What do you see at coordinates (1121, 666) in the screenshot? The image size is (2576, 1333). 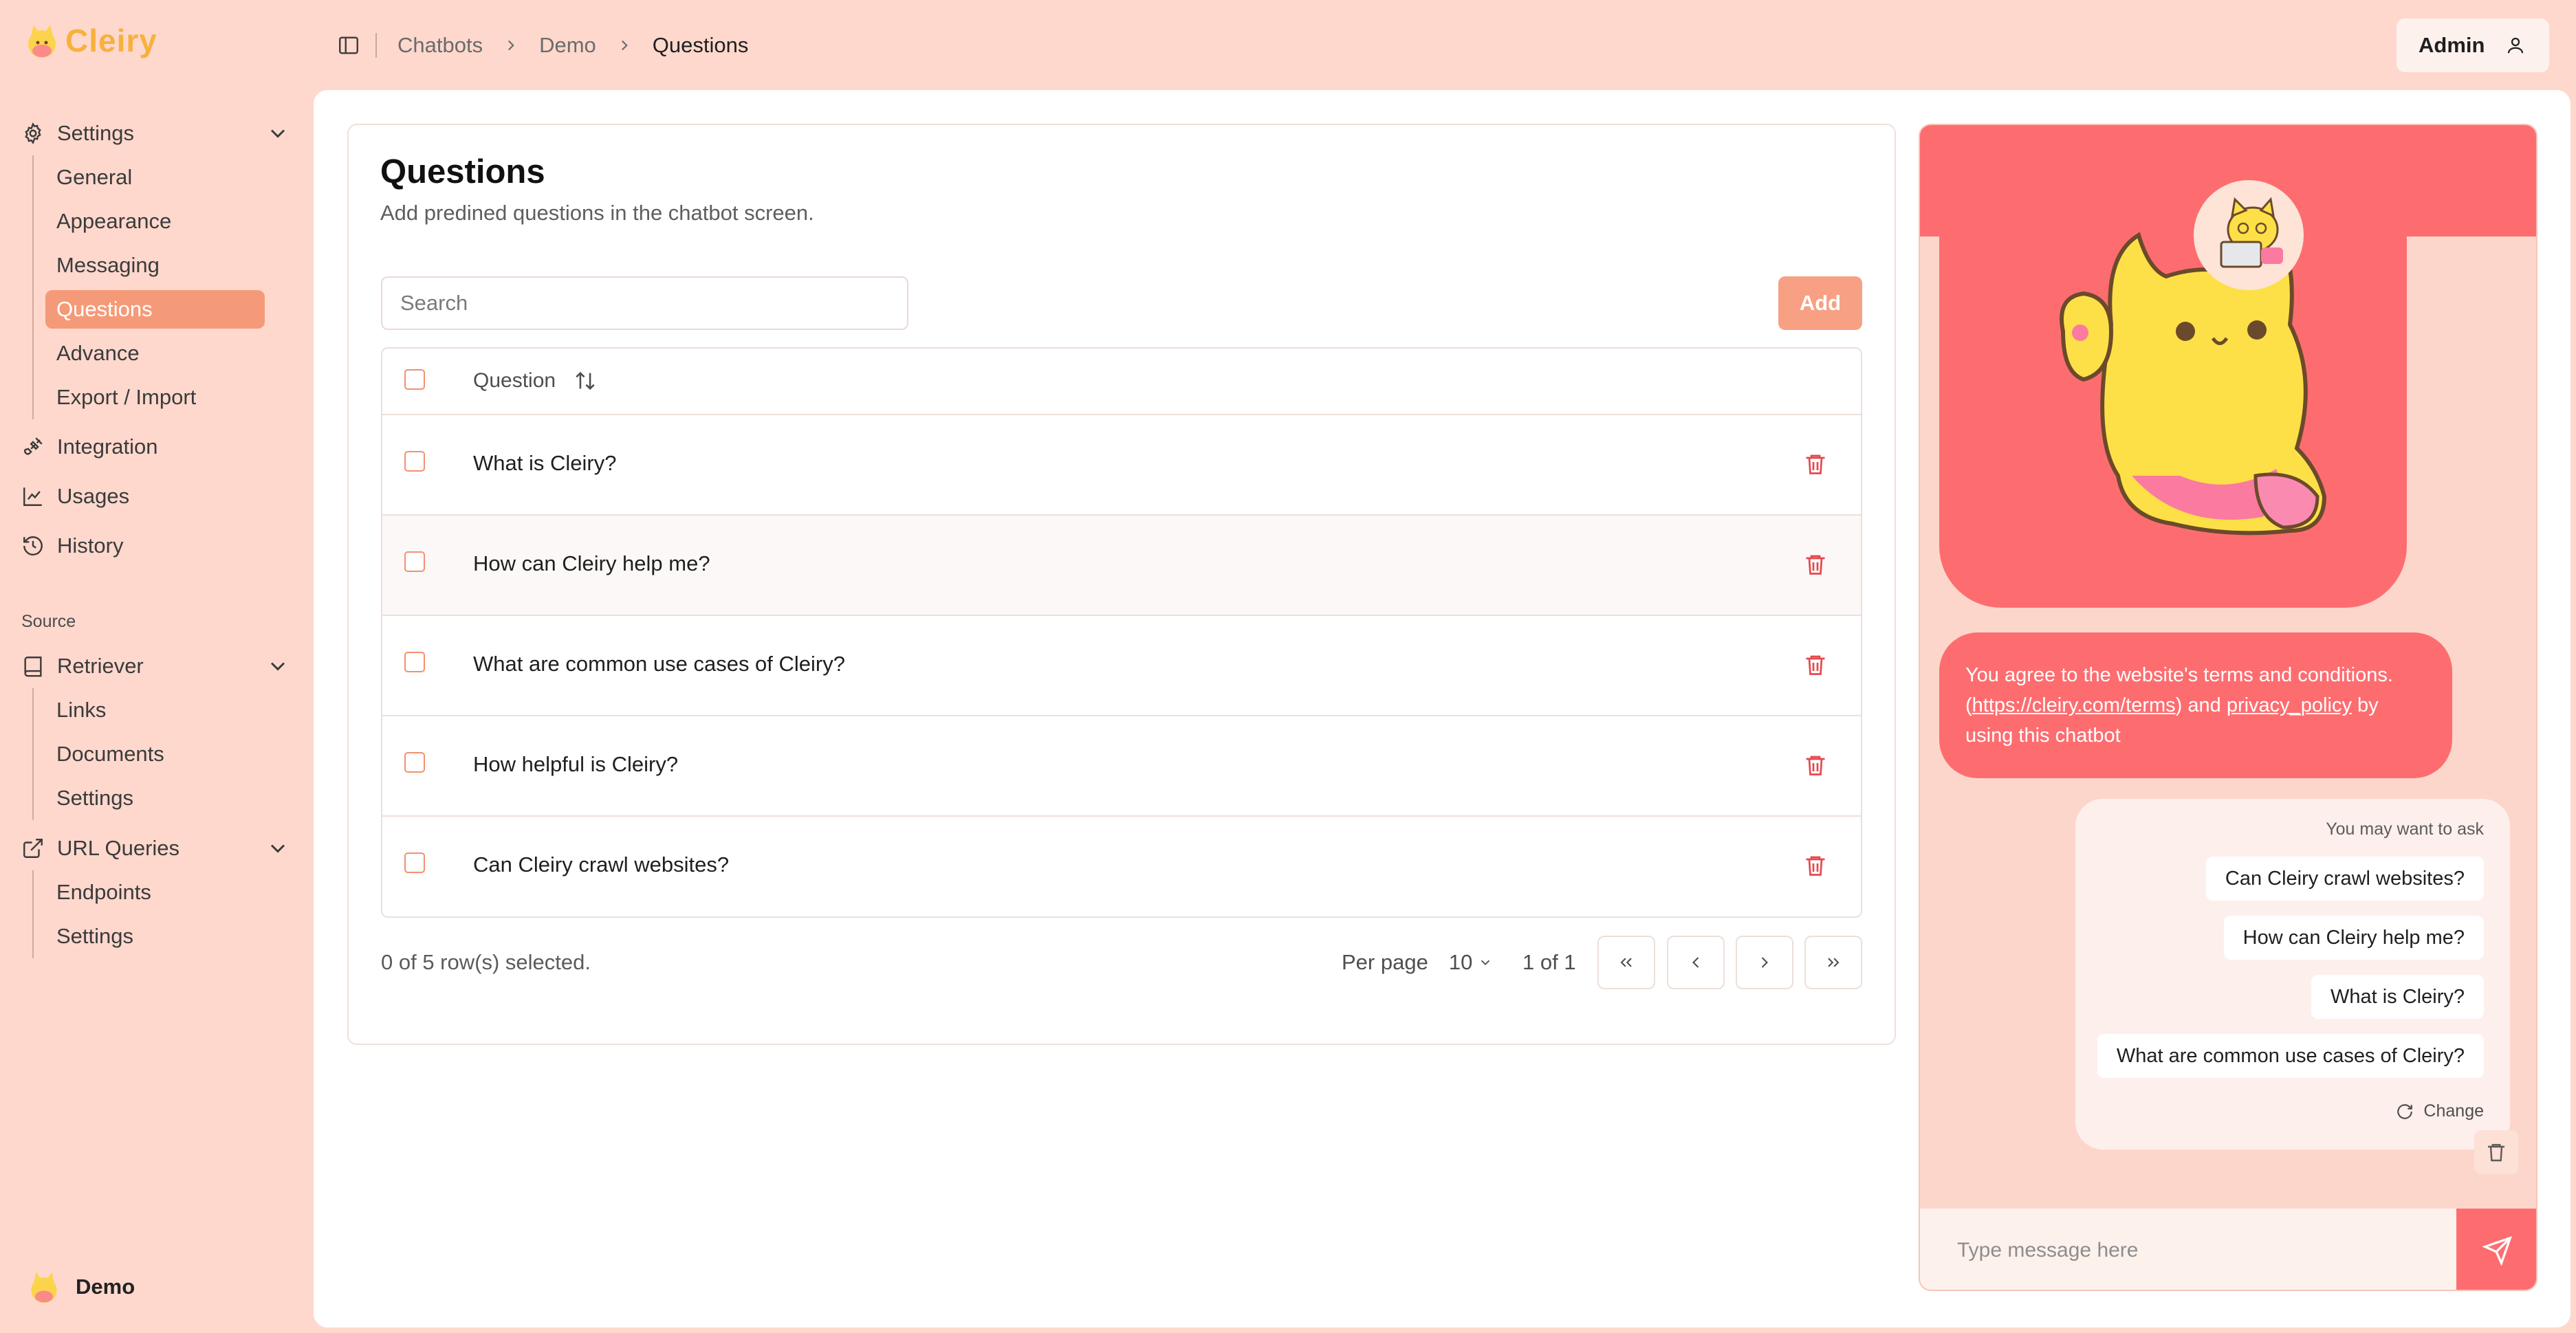 I see `table-row: What are common use cases of Cleiry?` at bounding box center [1121, 666].